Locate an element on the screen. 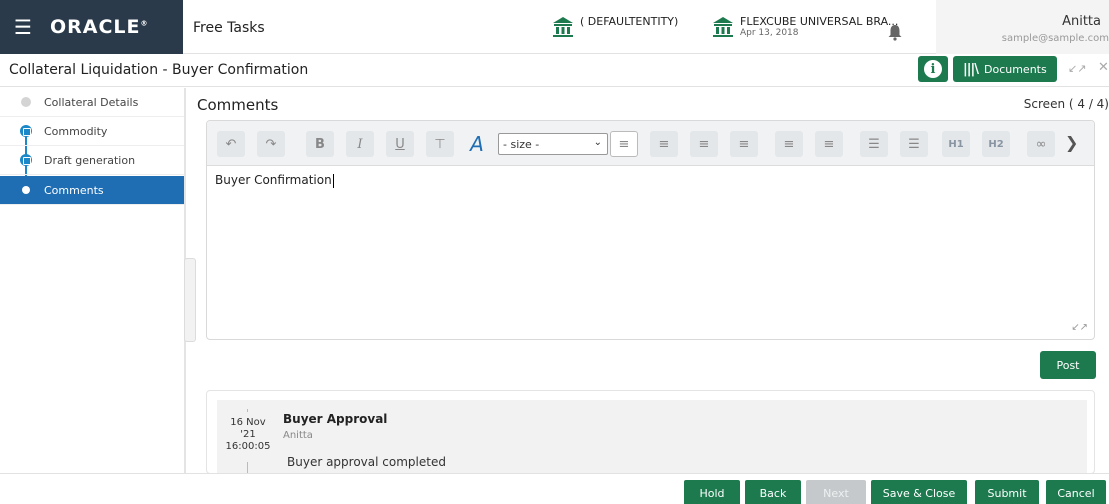  documents-label: Documents is located at coordinates (1015, 69).